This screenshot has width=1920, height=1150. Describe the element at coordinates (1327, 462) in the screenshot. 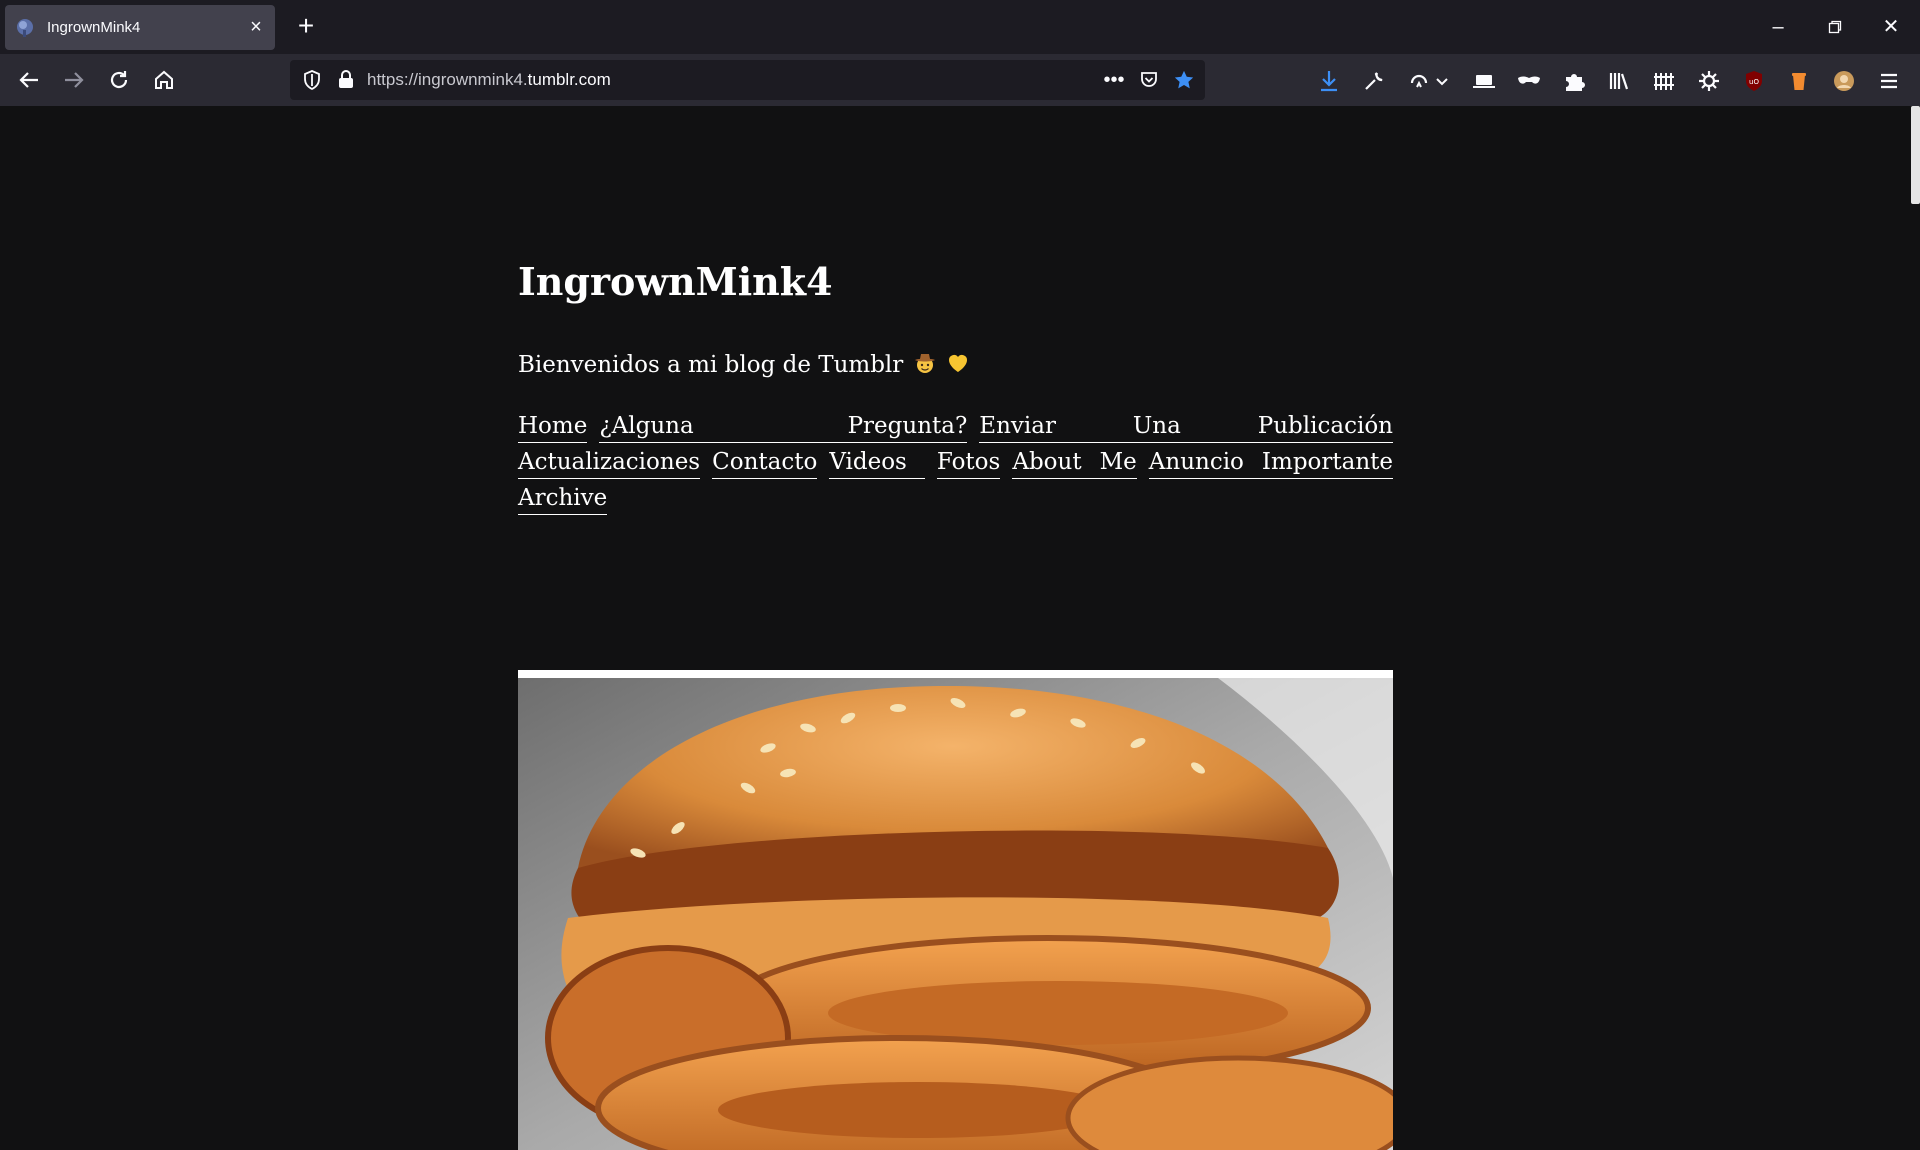

I see `nav-link-word: Importante` at that location.